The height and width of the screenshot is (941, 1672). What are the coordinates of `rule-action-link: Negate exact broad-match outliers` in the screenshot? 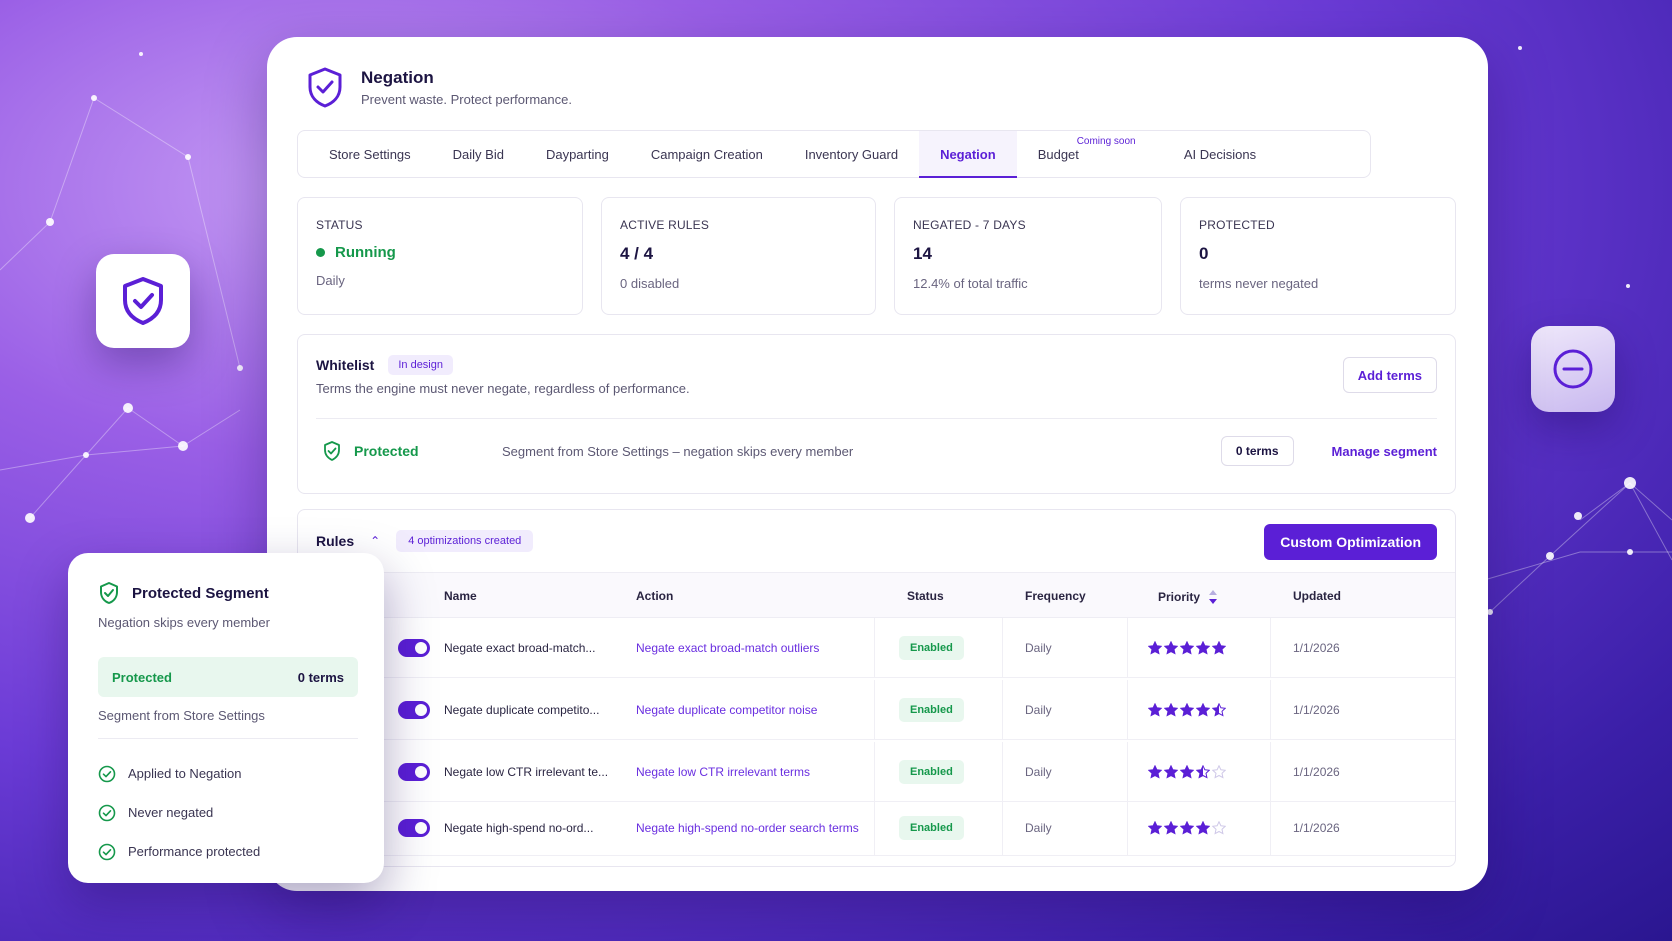 It's located at (727, 648).